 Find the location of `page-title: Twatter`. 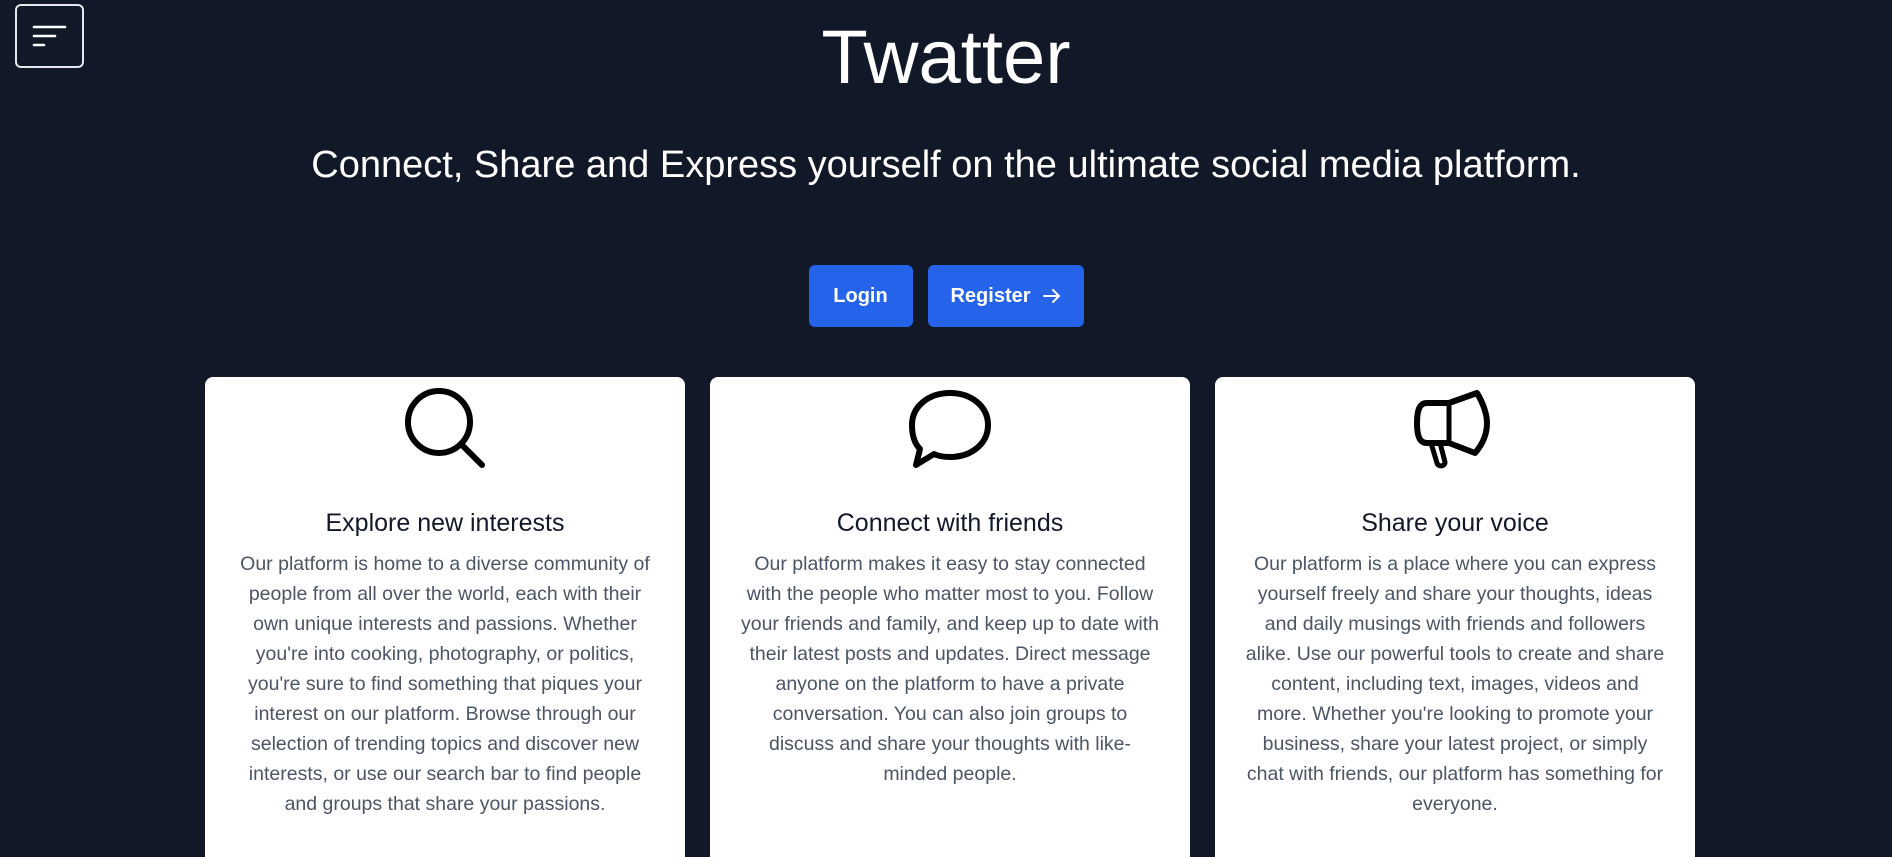

page-title: Twatter is located at coordinates (946, 57).